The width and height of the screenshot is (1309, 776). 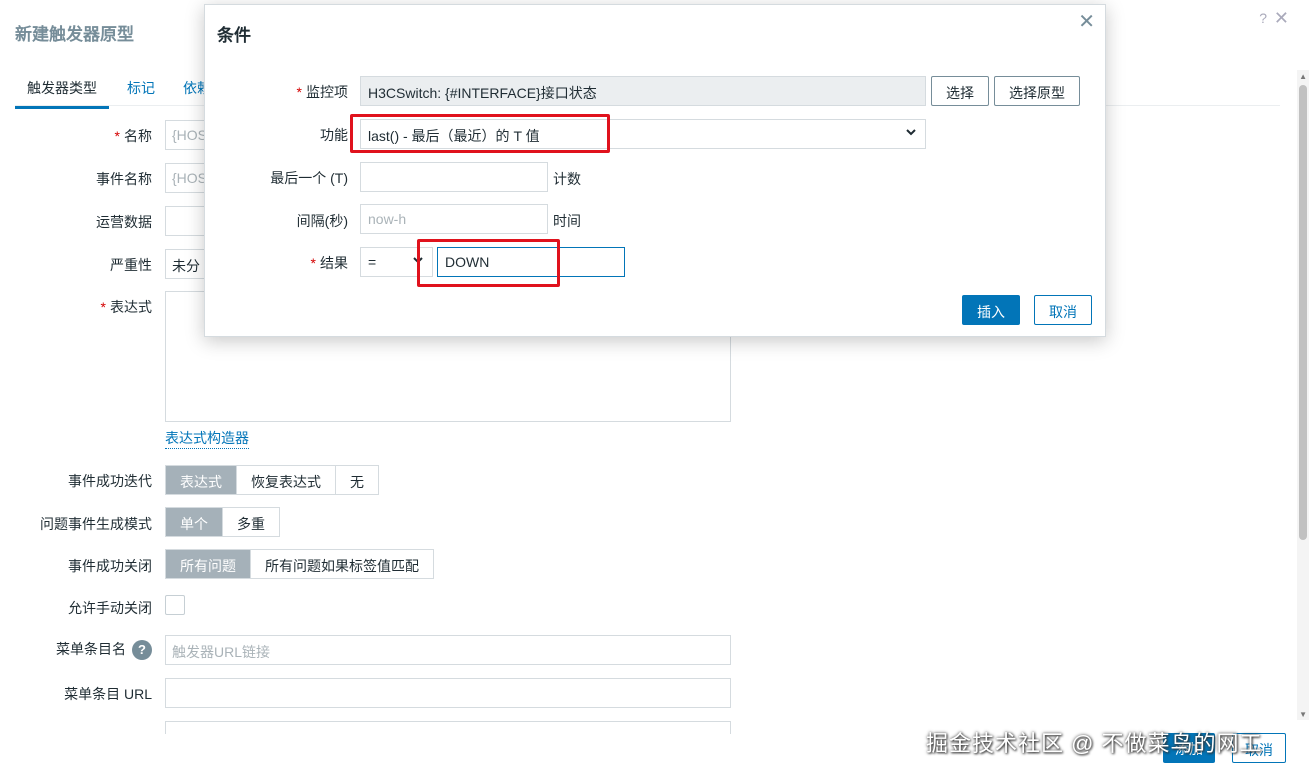 What do you see at coordinates (208, 564) in the screenshot?
I see `ok-close-all: 所有问题` at bounding box center [208, 564].